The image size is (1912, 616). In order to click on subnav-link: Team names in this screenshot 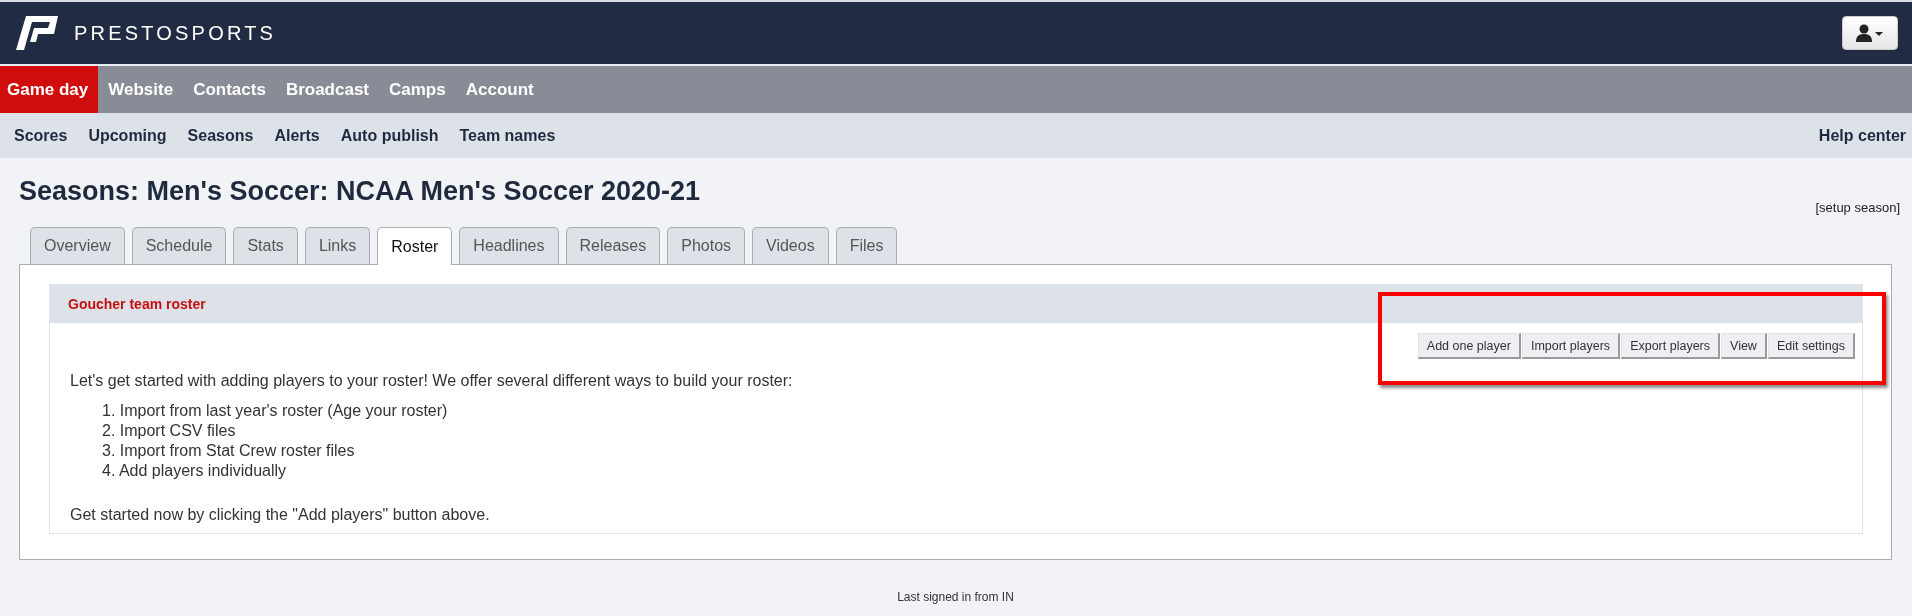, I will do `click(507, 135)`.